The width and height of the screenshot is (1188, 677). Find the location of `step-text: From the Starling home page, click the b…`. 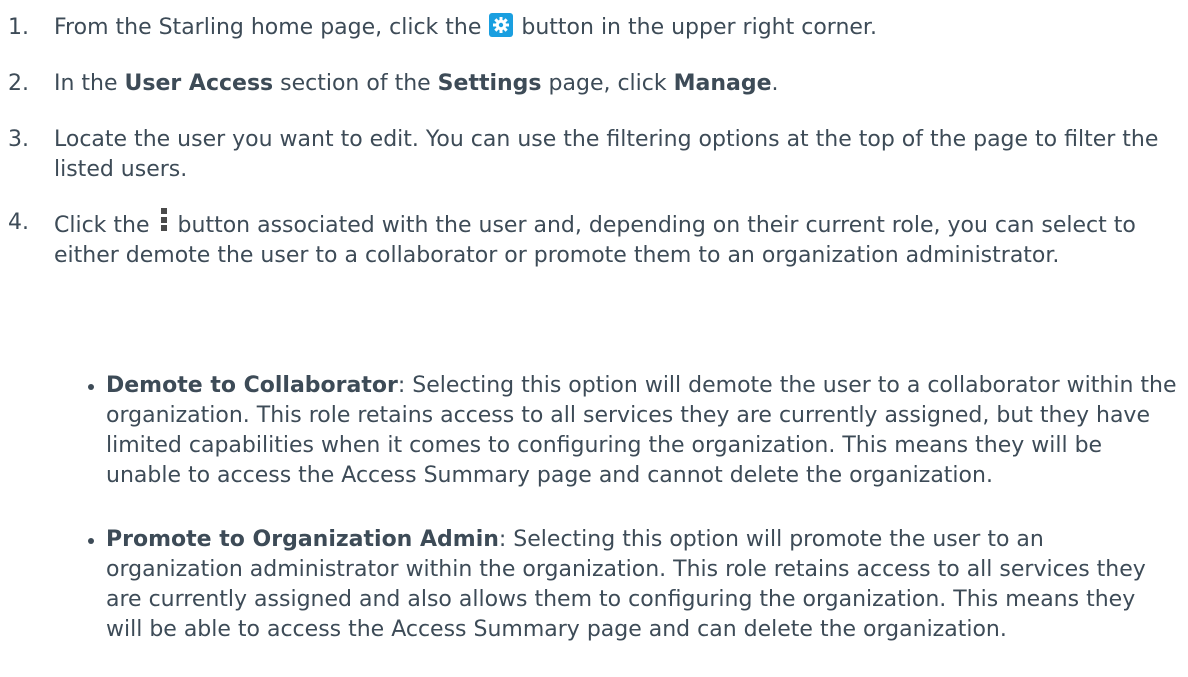

step-text: From the Starling home page, click the b… is located at coordinates (611, 28).